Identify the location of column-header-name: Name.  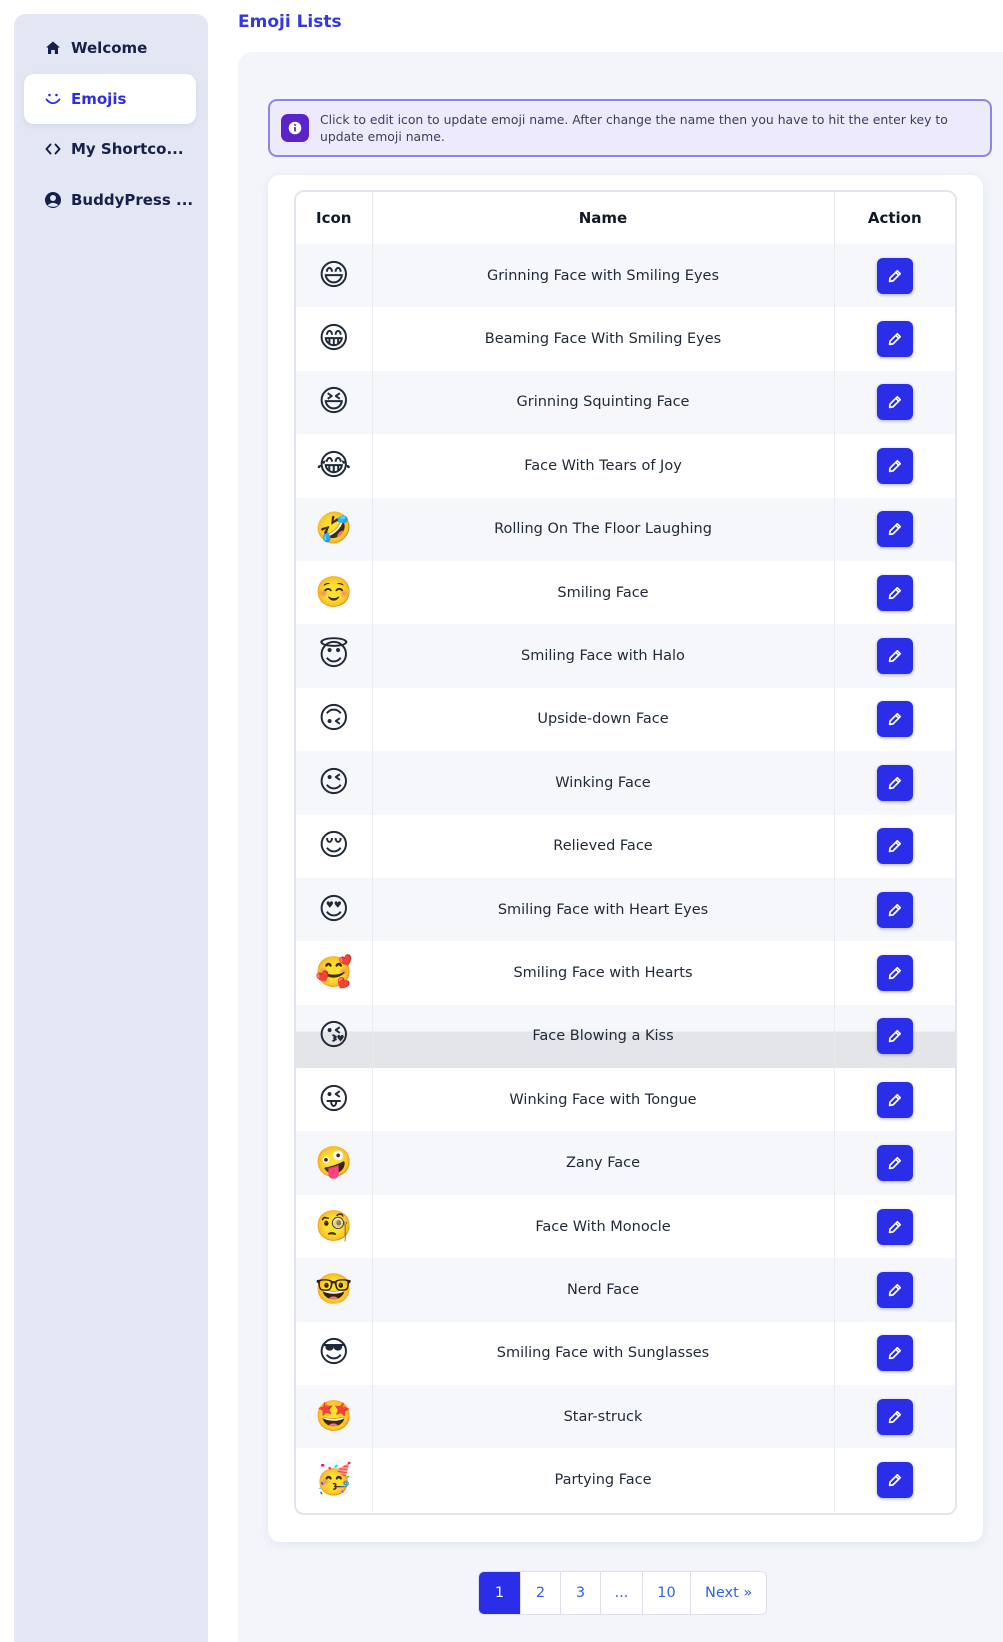
(603, 218).